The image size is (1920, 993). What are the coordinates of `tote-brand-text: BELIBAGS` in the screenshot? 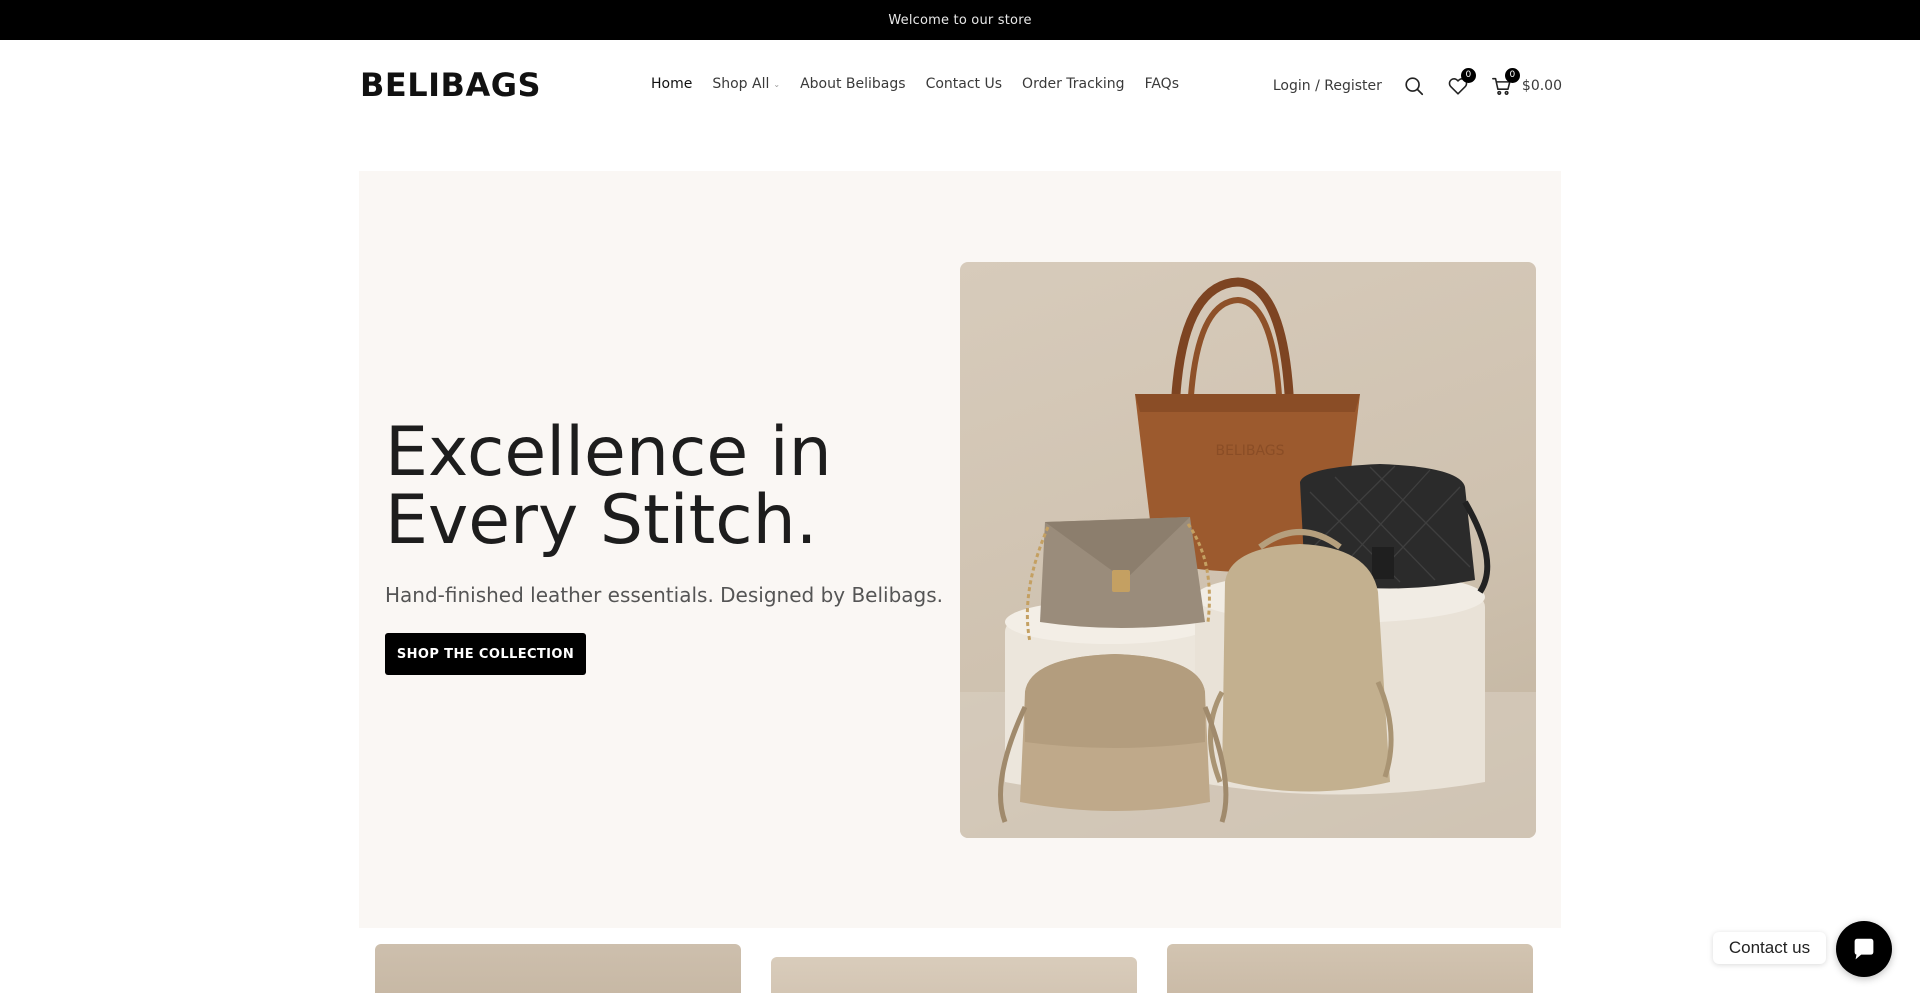 It's located at (1249, 451).